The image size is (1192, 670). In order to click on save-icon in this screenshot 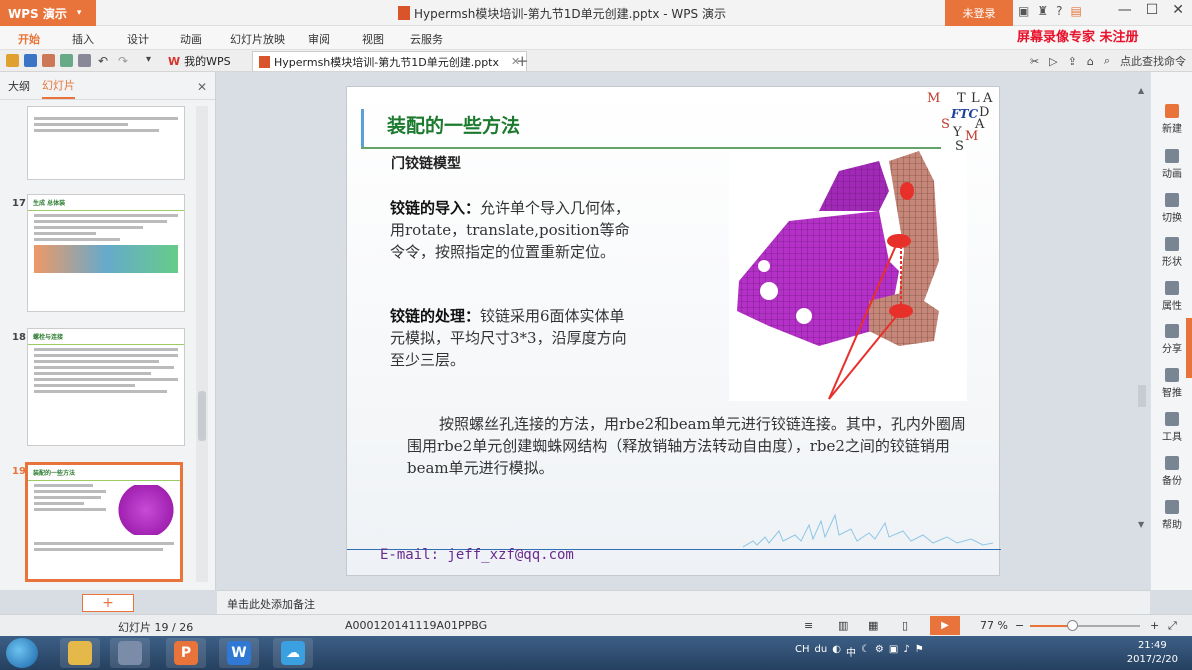, I will do `click(30, 60)`.